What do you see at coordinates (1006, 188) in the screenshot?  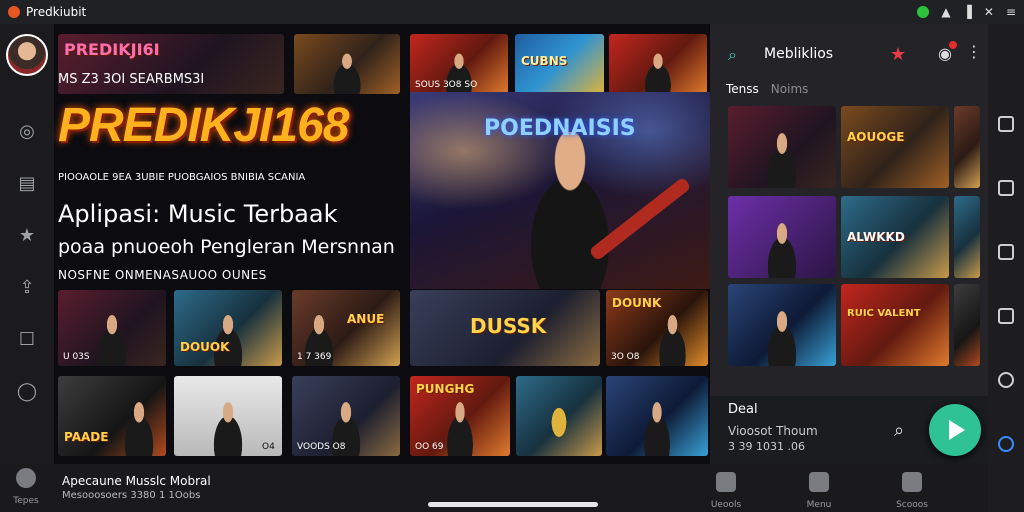 I see `copy-icon` at bounding box center [1006, 188].